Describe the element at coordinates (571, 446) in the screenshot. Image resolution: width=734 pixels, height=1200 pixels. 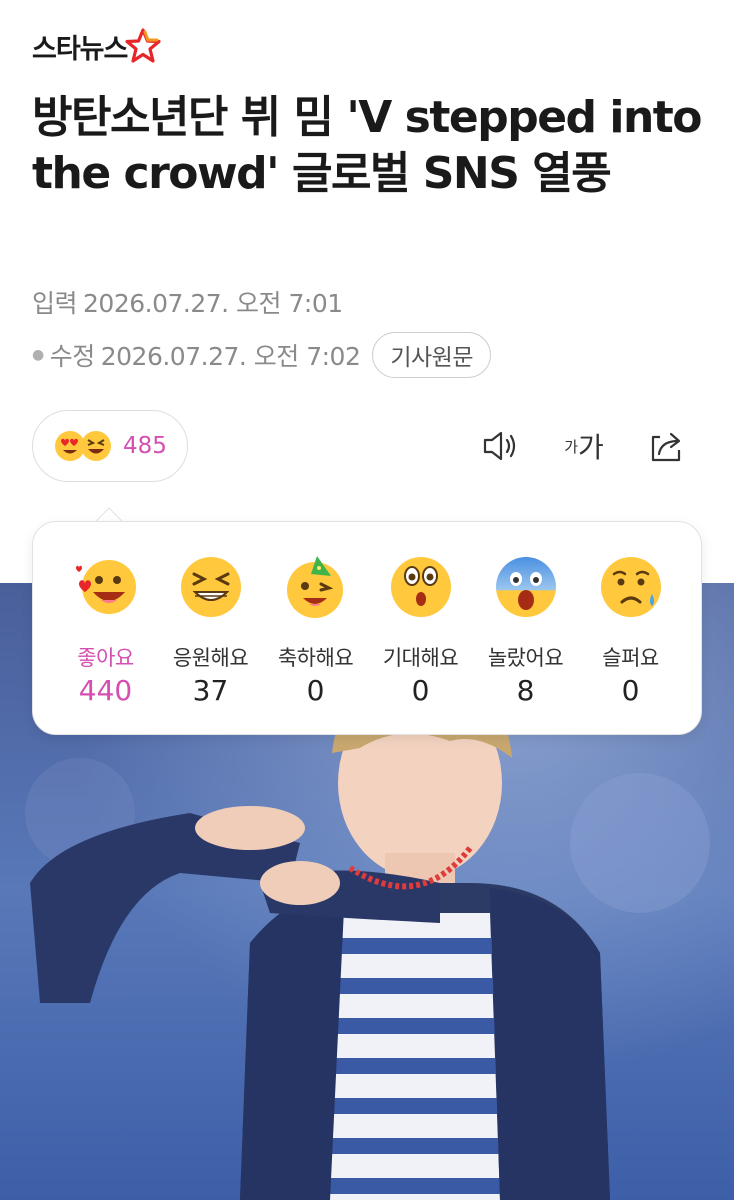
I see `font-size-small-label: 가` at that location.